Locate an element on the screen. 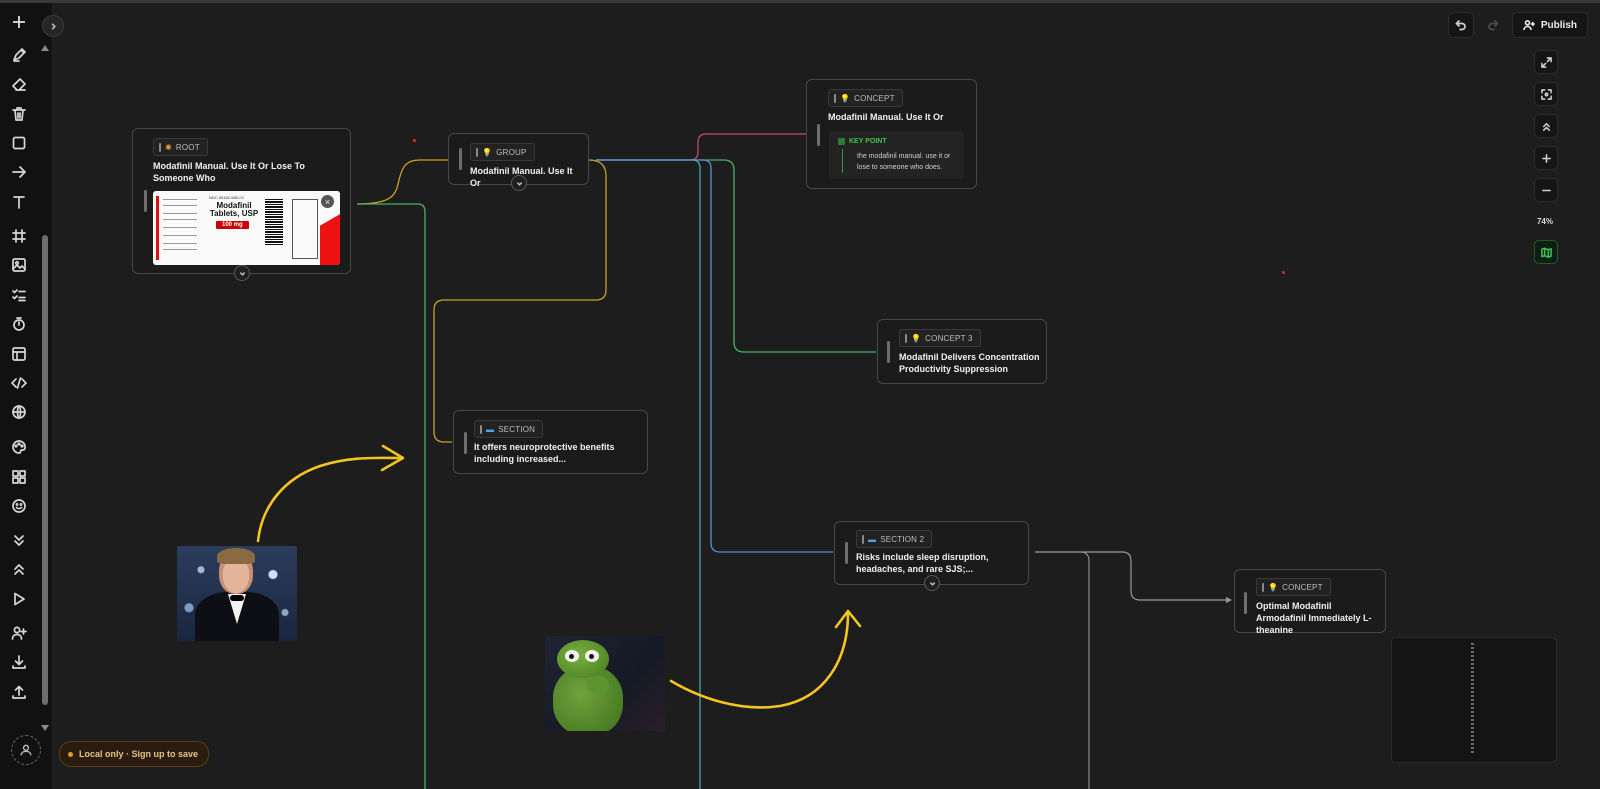  grid-icon is located at coordinates (19, 477).